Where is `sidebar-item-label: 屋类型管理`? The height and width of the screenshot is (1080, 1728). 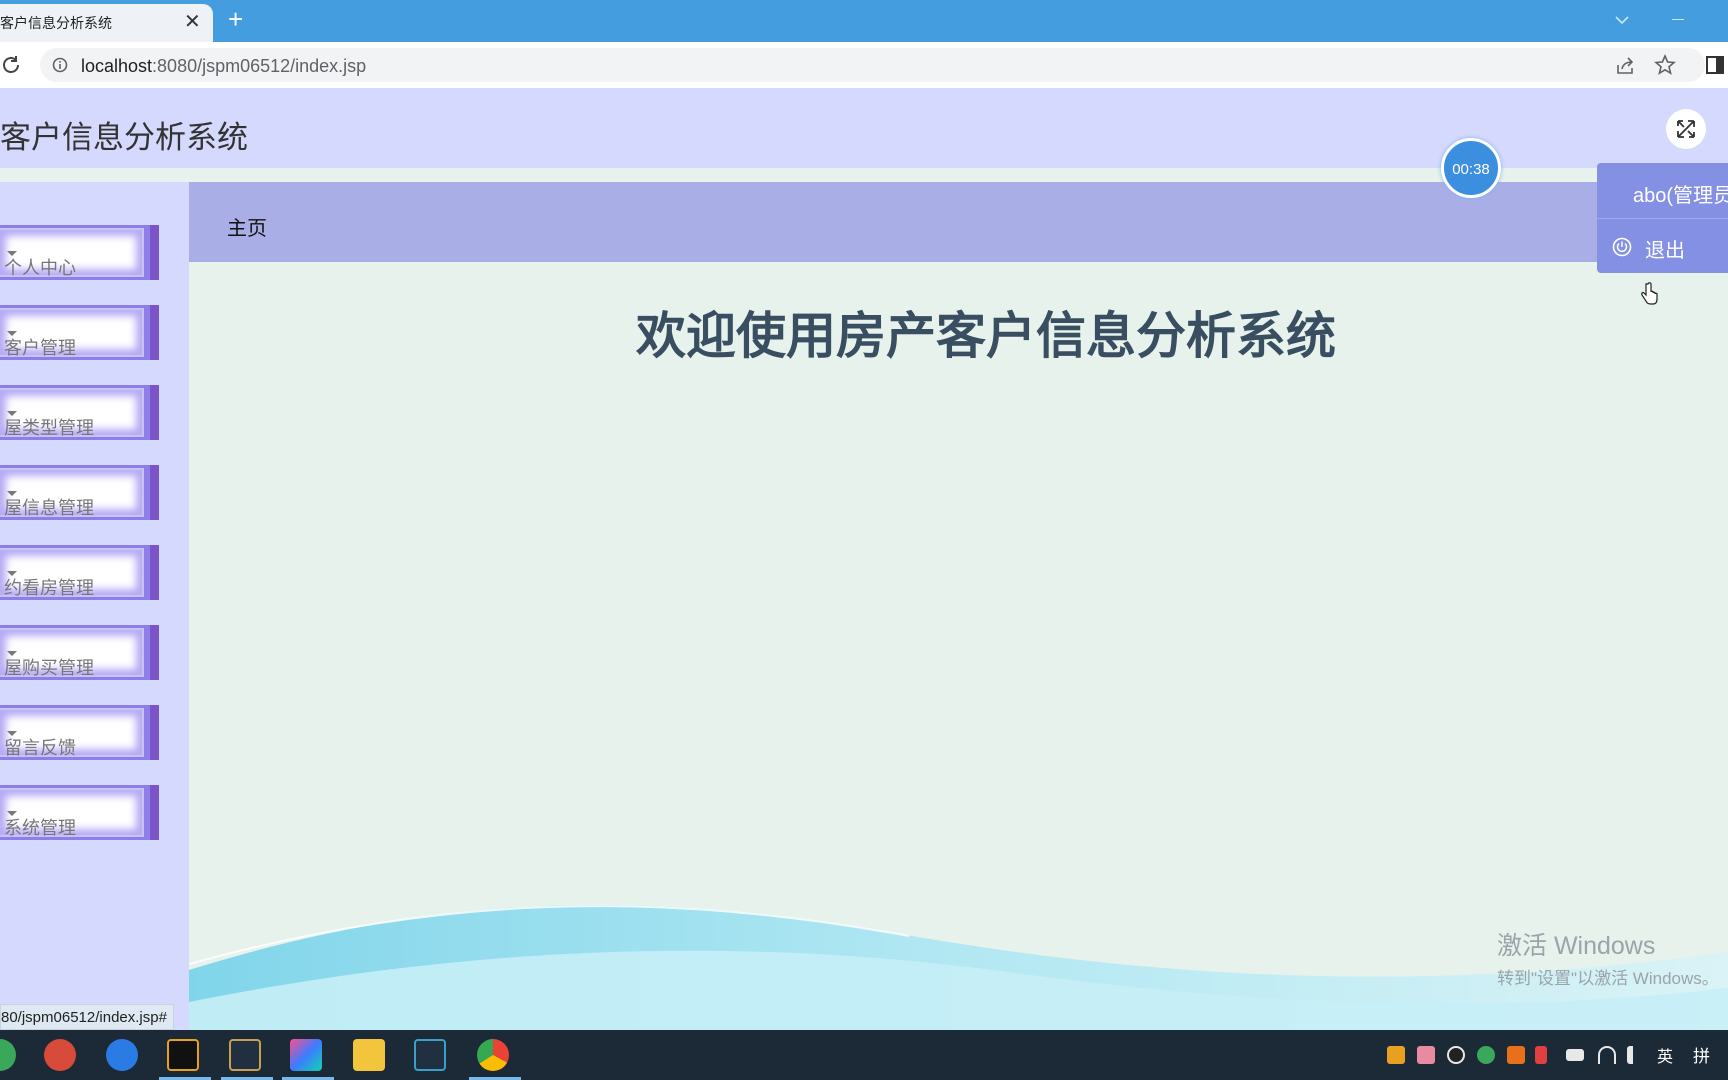
sidebar-item-label: 屋类型管理 is located at coordinates (48, 420).